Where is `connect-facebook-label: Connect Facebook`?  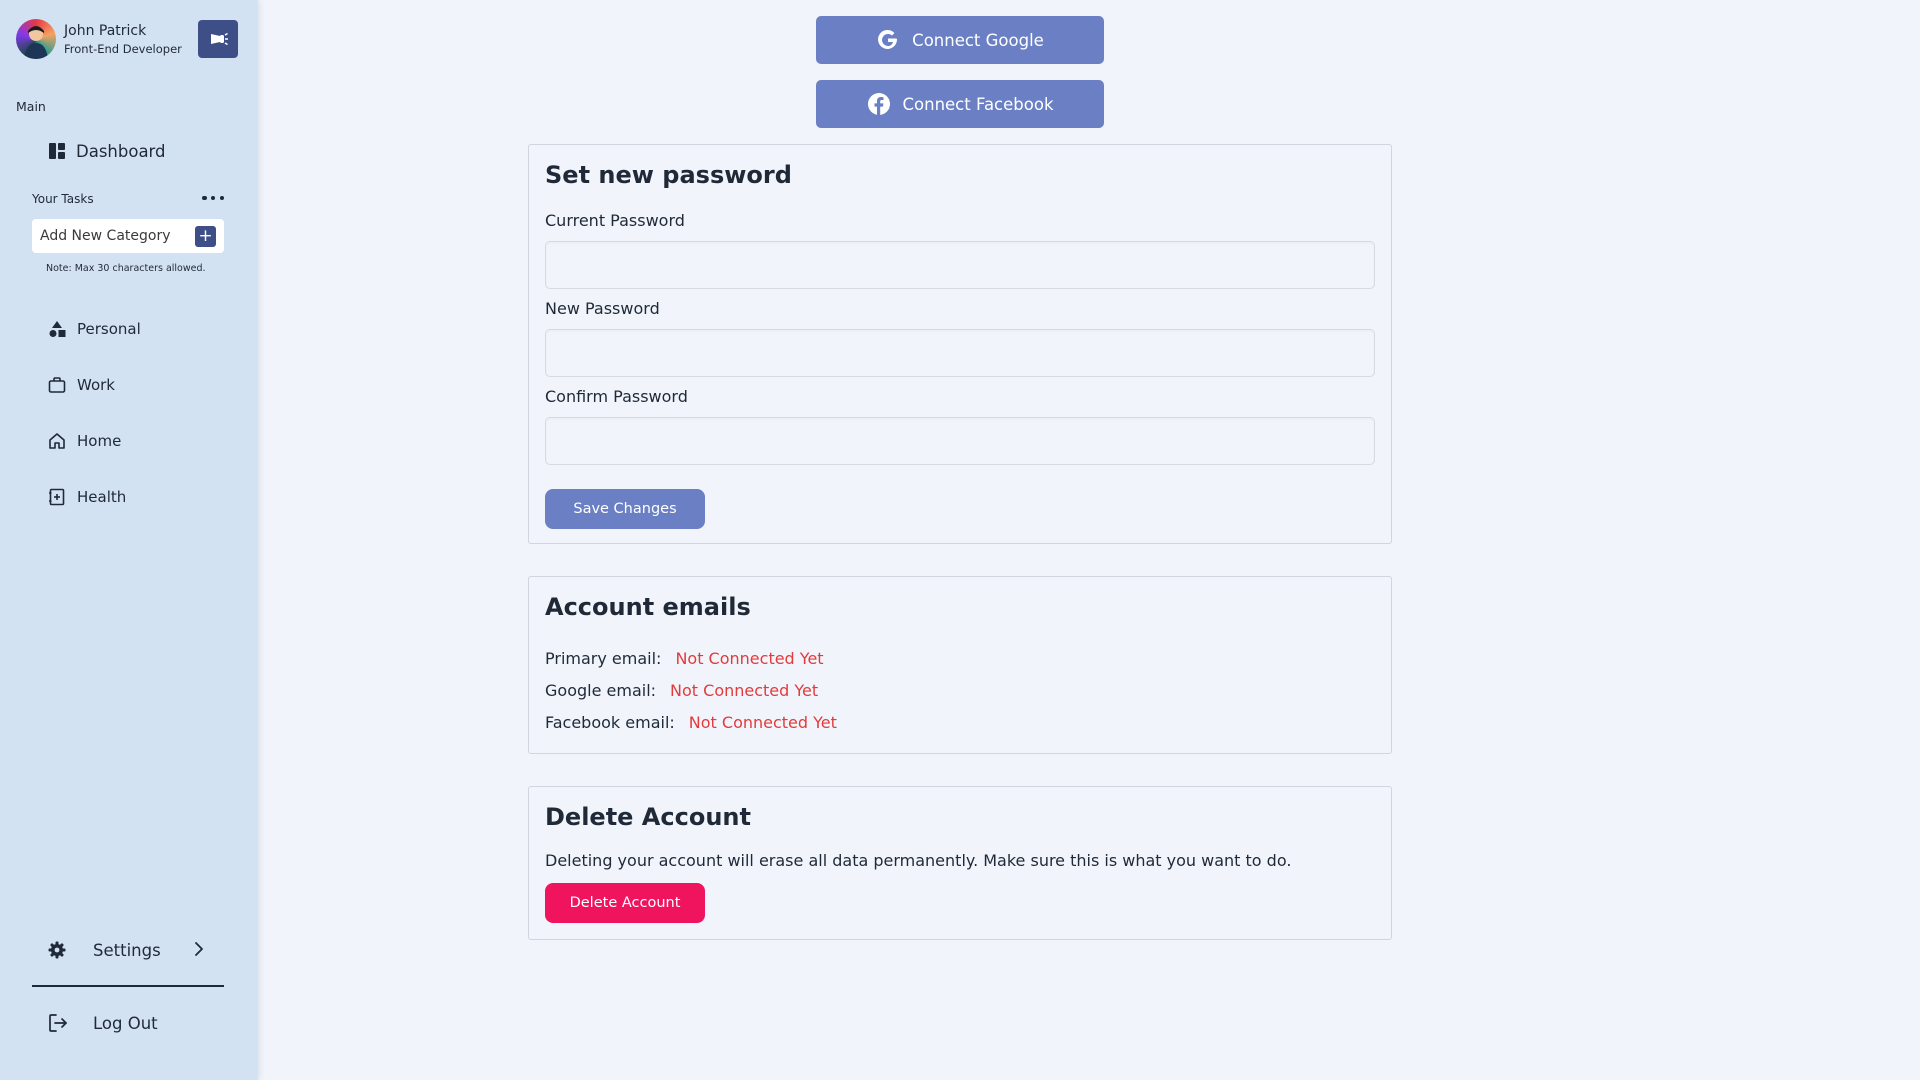 connect-facebook-label: Connect Facebook is located at coordinates (978, 104).